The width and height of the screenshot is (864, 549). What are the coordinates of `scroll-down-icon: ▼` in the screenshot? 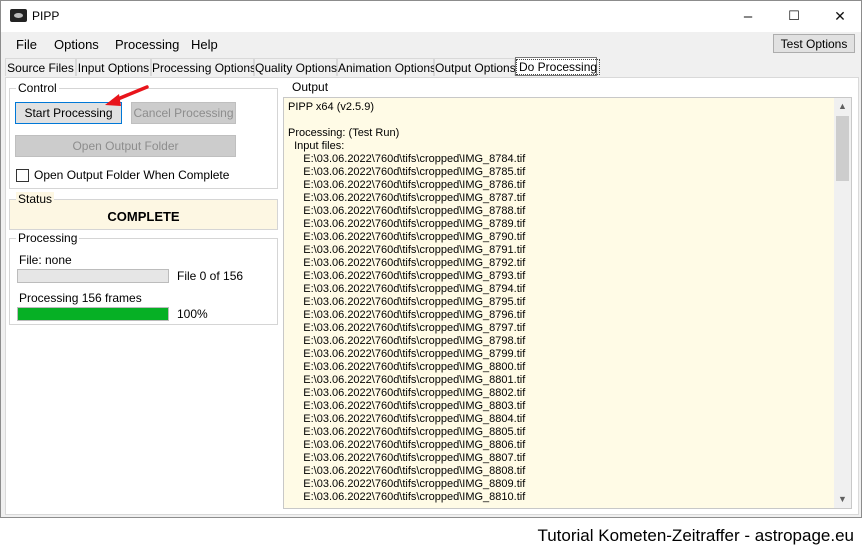 It's located at (842, 499).